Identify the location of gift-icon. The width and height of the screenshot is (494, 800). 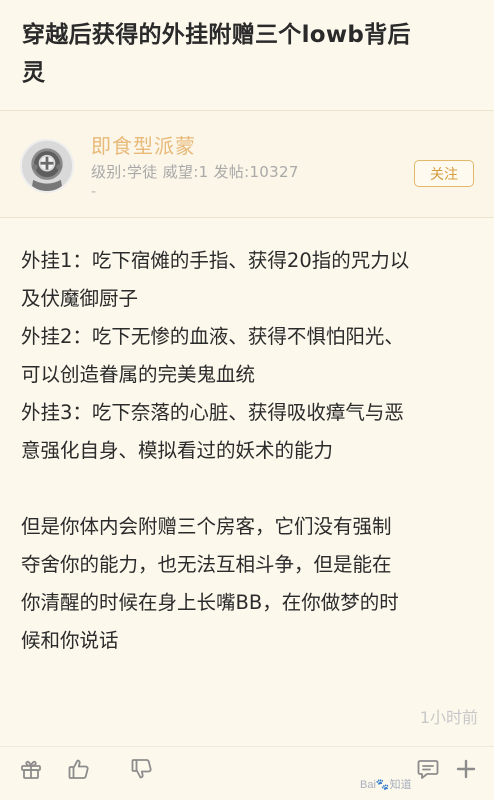
(31, 769).